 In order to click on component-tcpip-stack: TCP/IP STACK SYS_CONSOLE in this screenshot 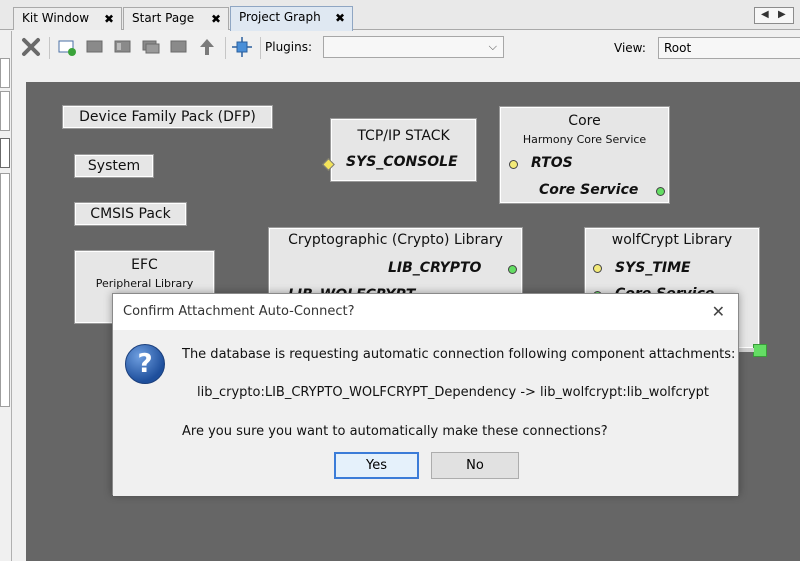, I will do `click(403, 150)`.